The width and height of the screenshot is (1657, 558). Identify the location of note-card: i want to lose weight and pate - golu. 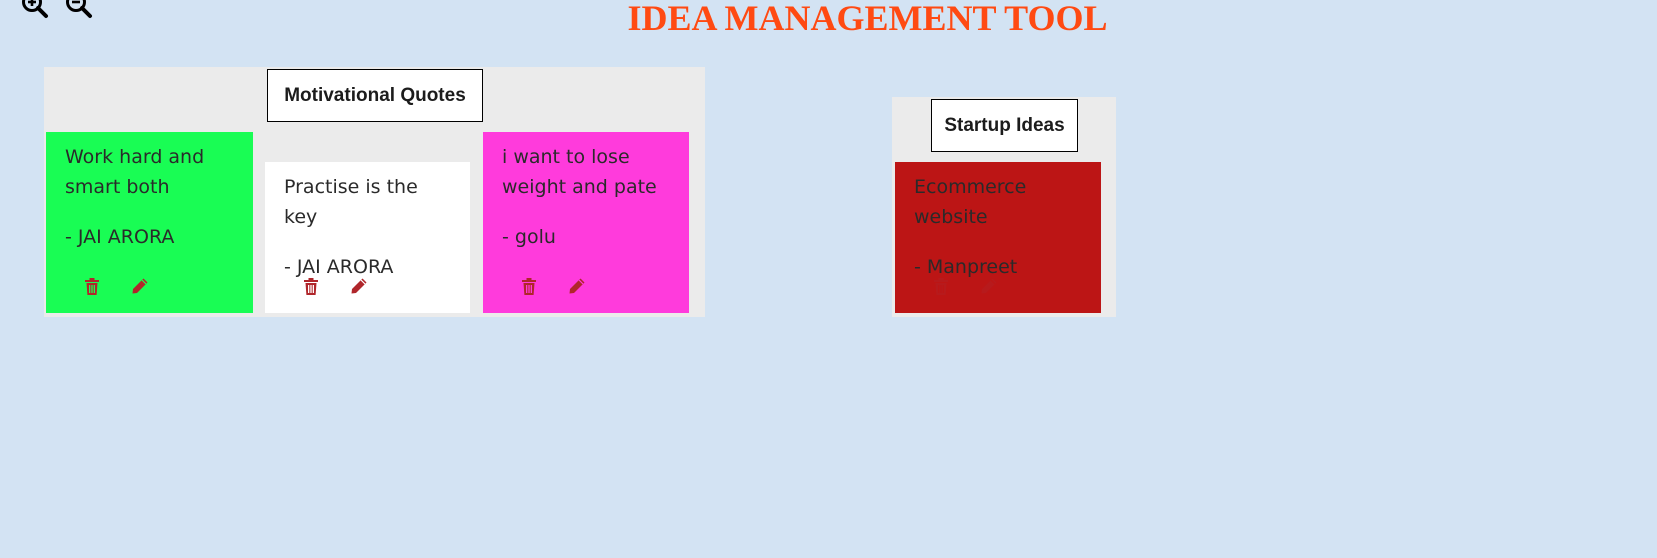
(586, 222).